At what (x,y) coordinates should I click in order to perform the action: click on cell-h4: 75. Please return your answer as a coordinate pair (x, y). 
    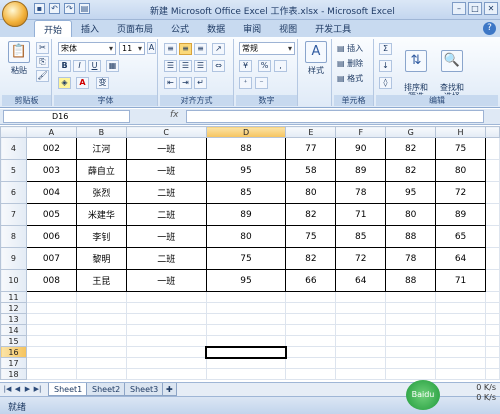
    Looking at the image, I should click on (460, 148).